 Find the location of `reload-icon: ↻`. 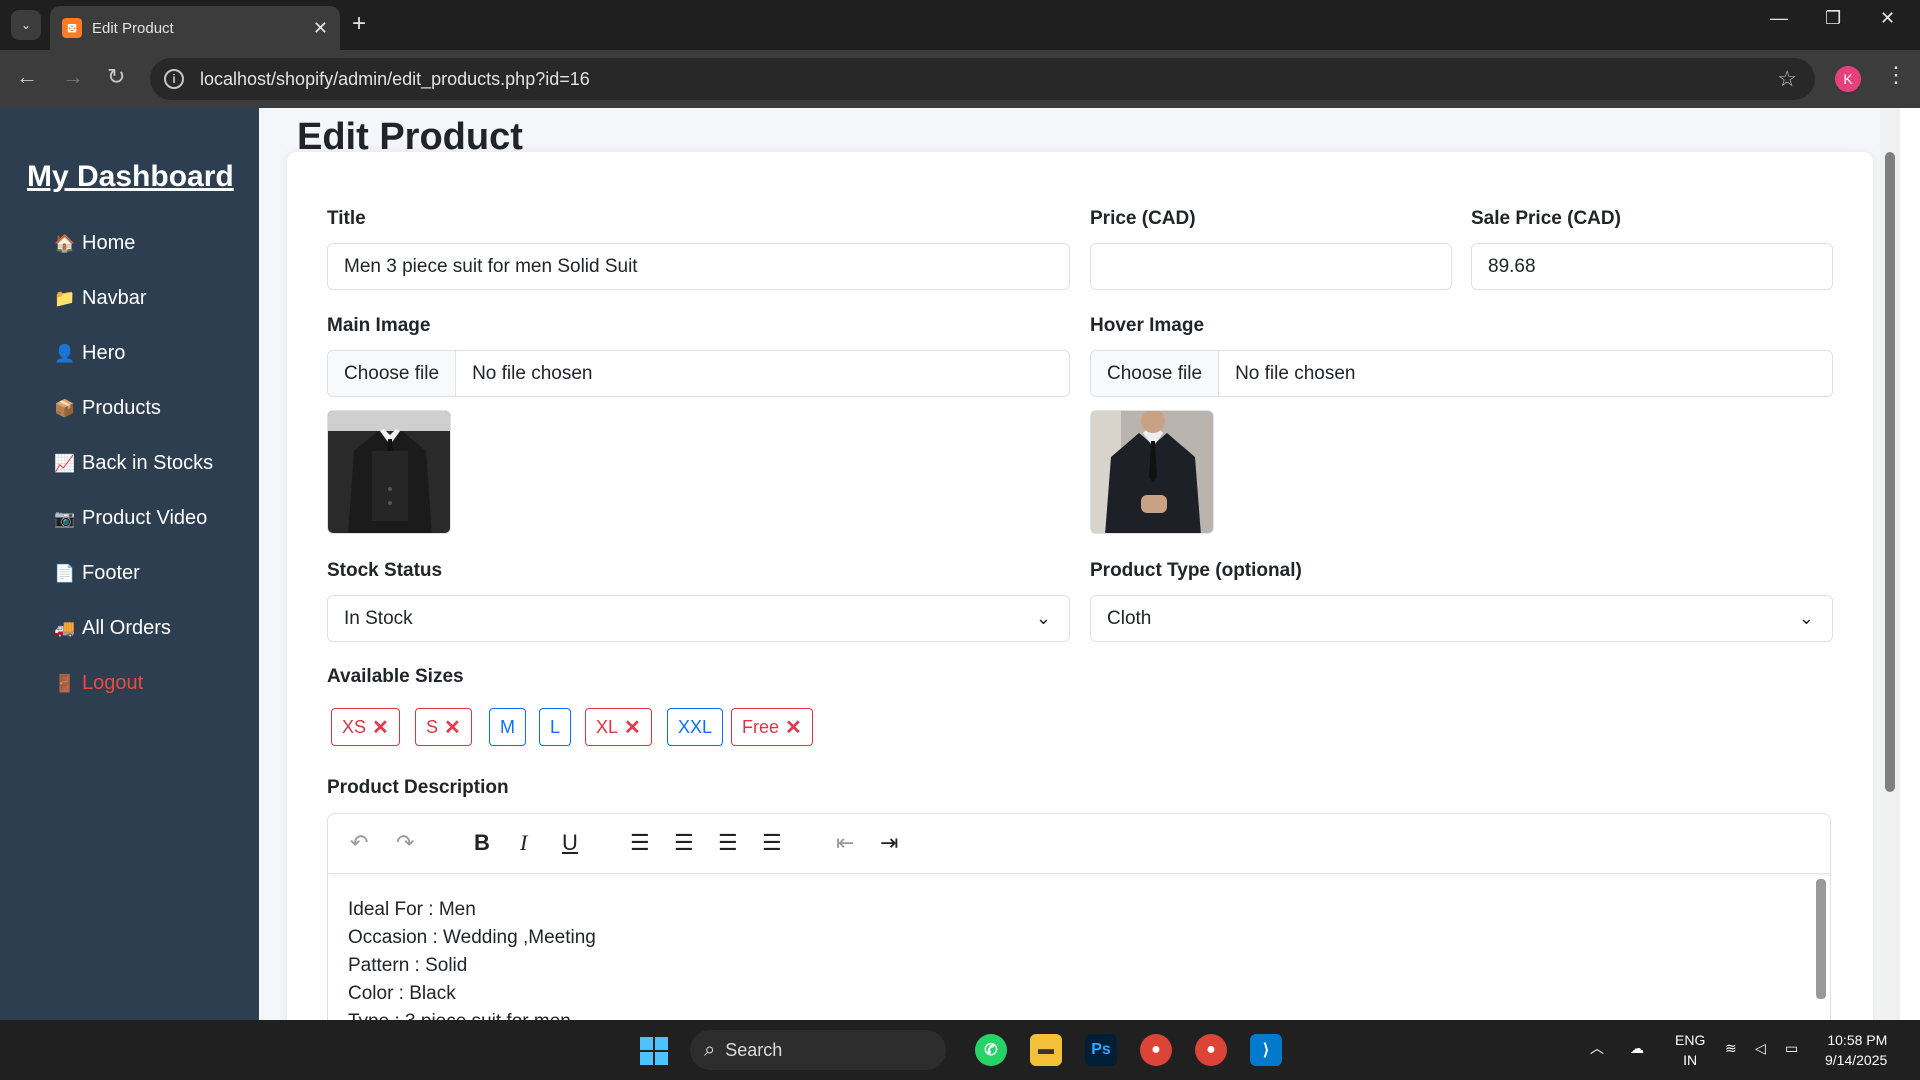

reload-icon: ↻ is located at coordinates (116, 77).